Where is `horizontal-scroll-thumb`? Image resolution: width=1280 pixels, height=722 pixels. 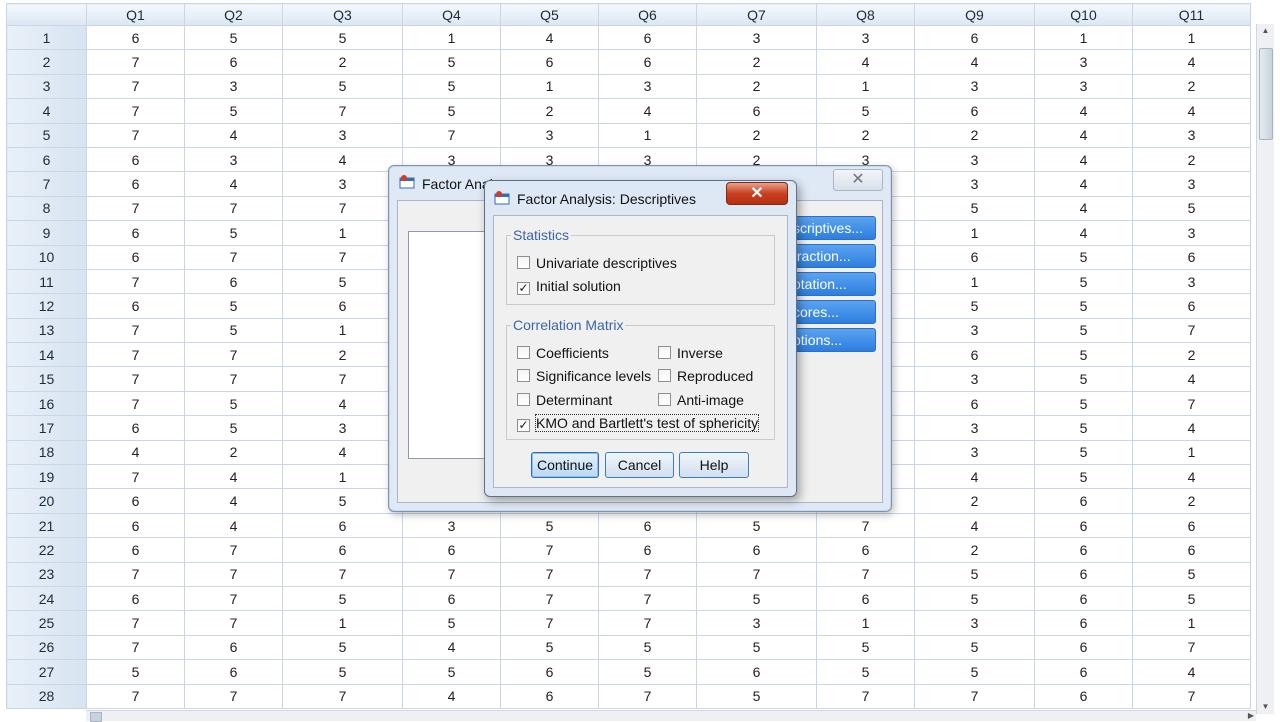 horizontal-scroll-thumb is located at coordinates (96, 717).